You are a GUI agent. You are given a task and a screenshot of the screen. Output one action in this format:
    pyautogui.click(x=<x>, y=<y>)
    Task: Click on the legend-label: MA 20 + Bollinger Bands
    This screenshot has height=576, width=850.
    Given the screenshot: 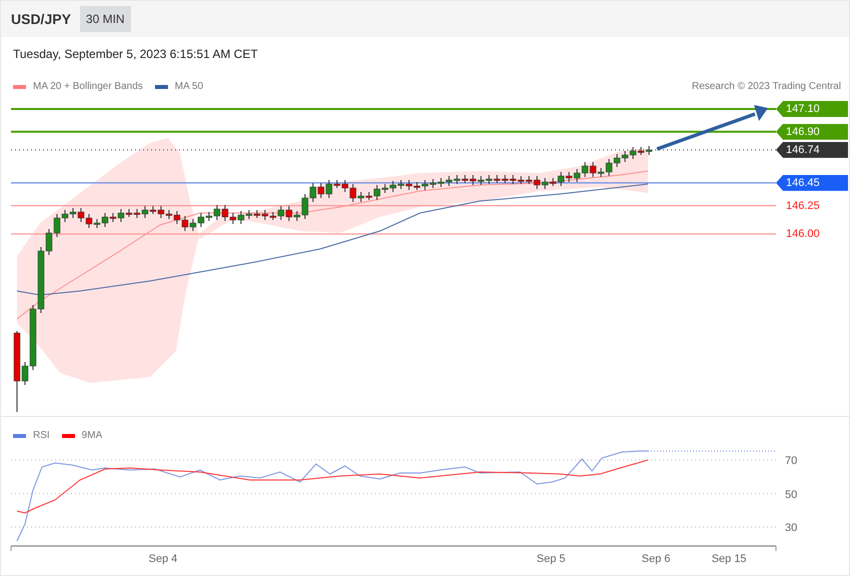 What is the action you would take?
    pyautogui.click(x=88, y=87)
    